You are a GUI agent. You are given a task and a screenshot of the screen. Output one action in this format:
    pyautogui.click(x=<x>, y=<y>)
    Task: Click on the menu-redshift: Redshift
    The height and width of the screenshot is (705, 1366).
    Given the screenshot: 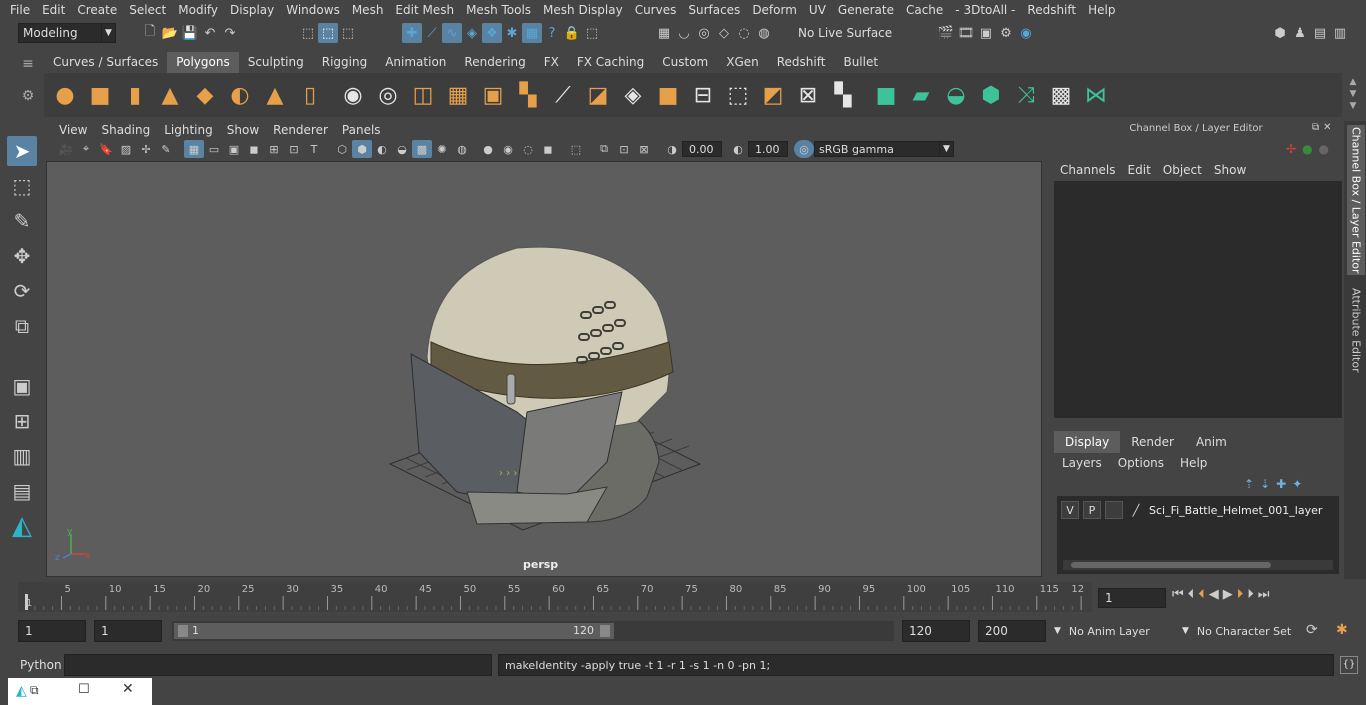 What is the action you would take?
    pyautogui.click(x=1051, y=10)
    